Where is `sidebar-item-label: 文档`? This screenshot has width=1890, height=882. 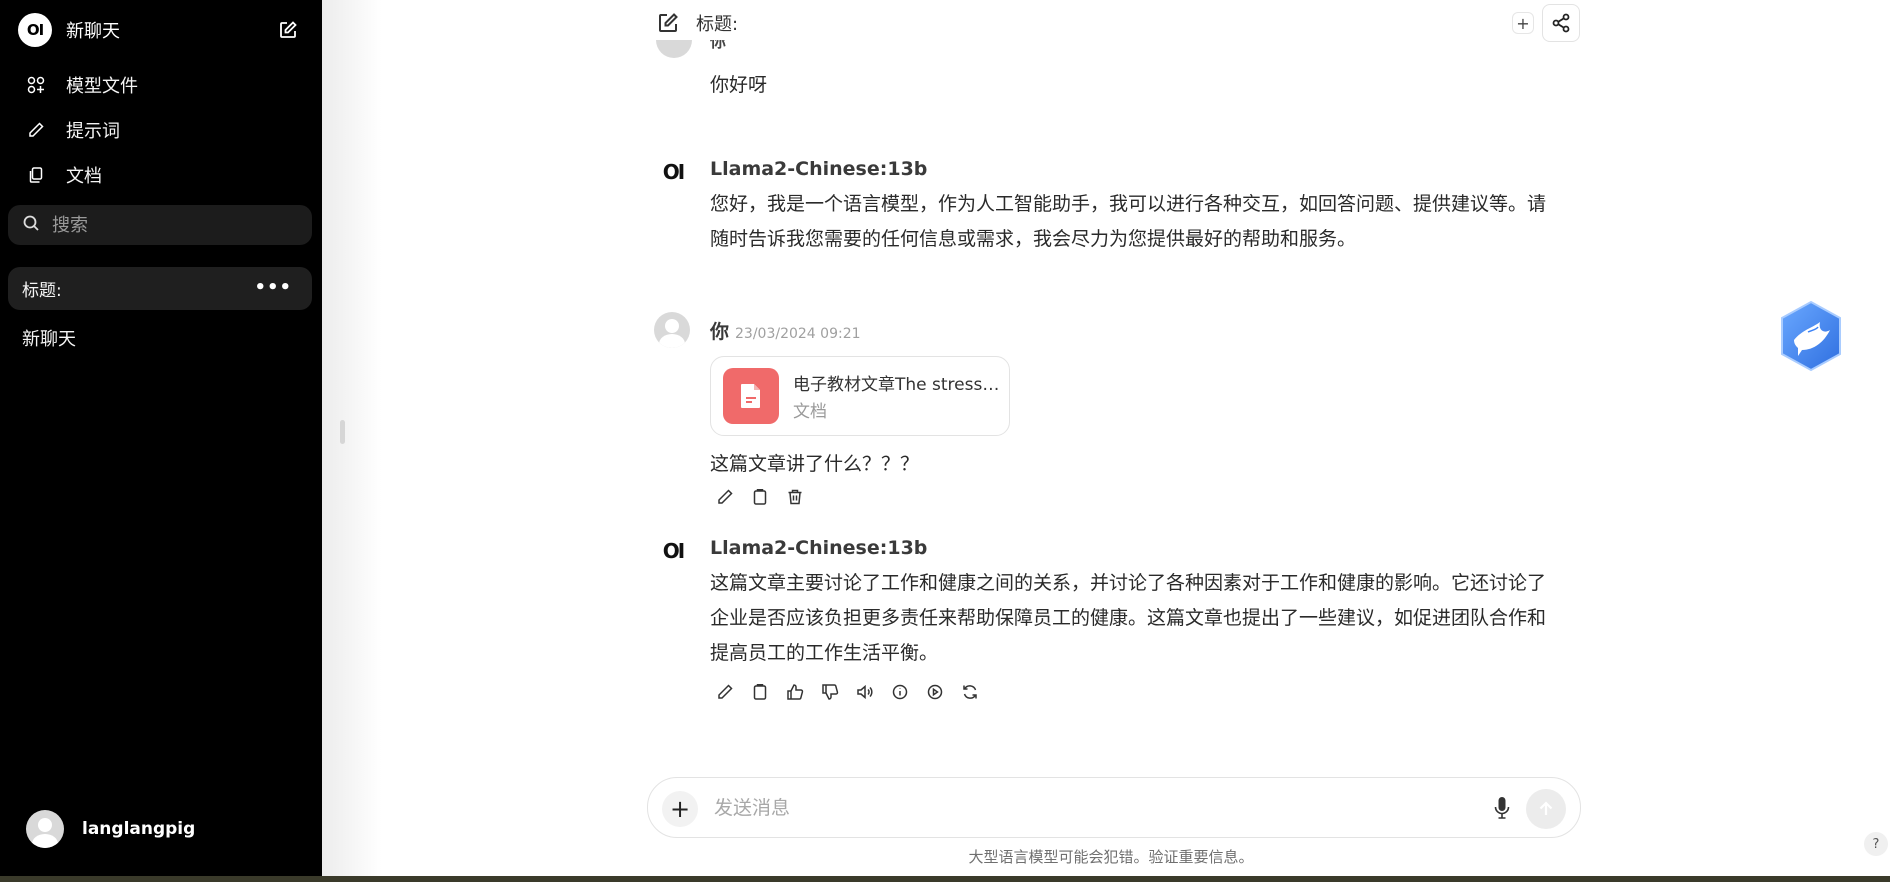 sidebar-item-label: 文档 is located at coordinates (84, 176).